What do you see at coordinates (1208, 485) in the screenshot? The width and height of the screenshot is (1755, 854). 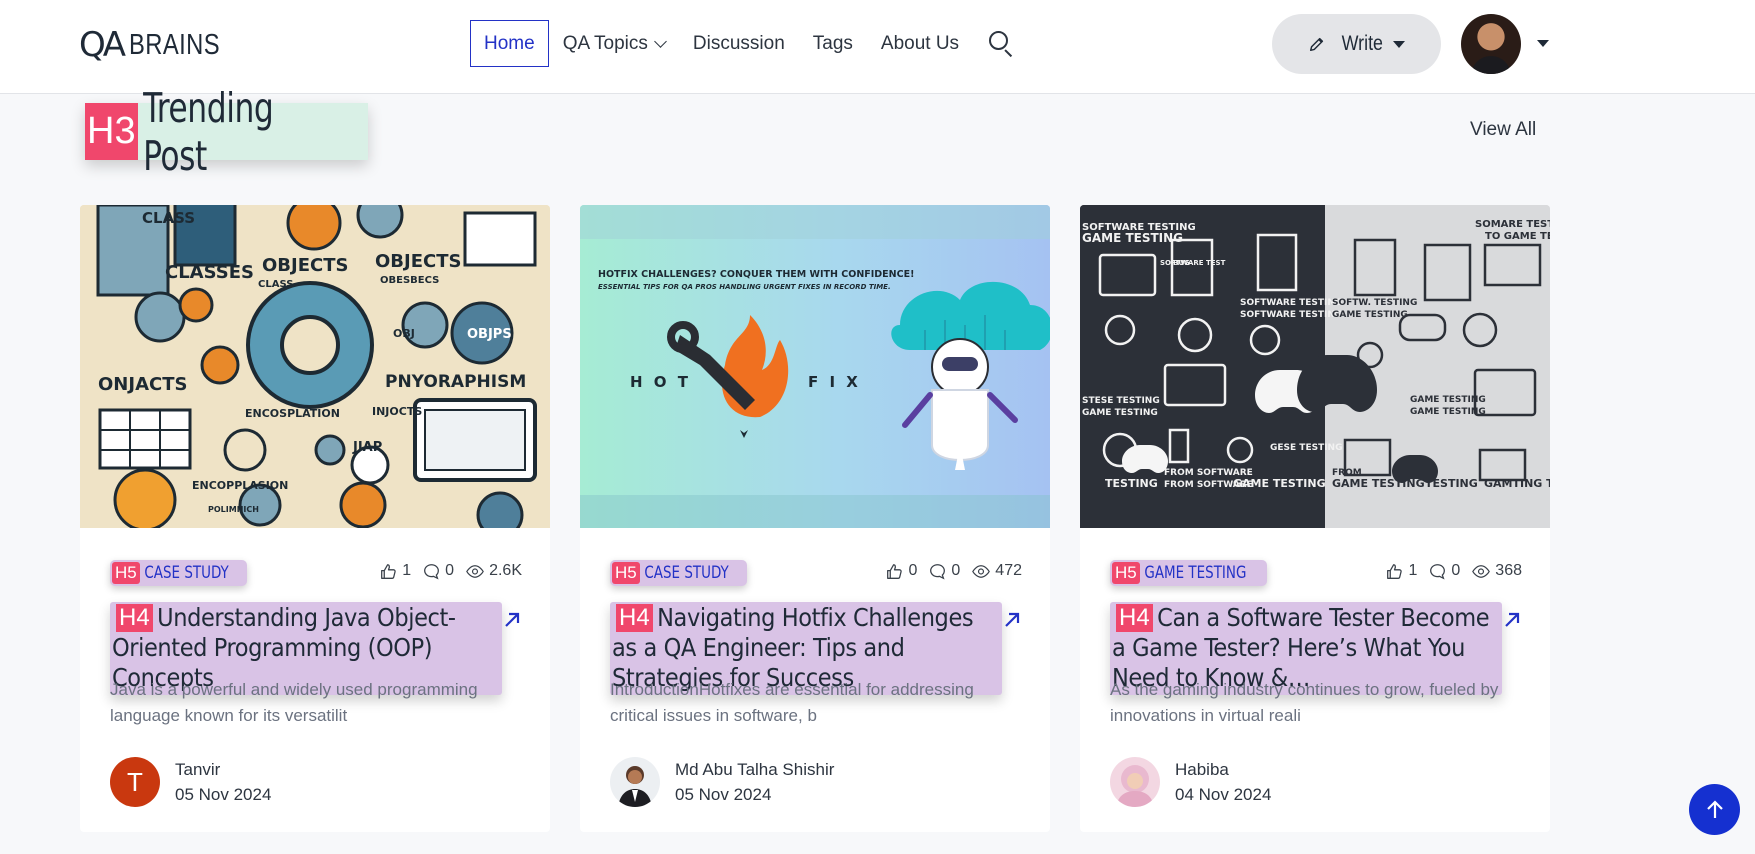 I see `image-text: FROM SOFTWARE` at bounding box center [1208, 485].